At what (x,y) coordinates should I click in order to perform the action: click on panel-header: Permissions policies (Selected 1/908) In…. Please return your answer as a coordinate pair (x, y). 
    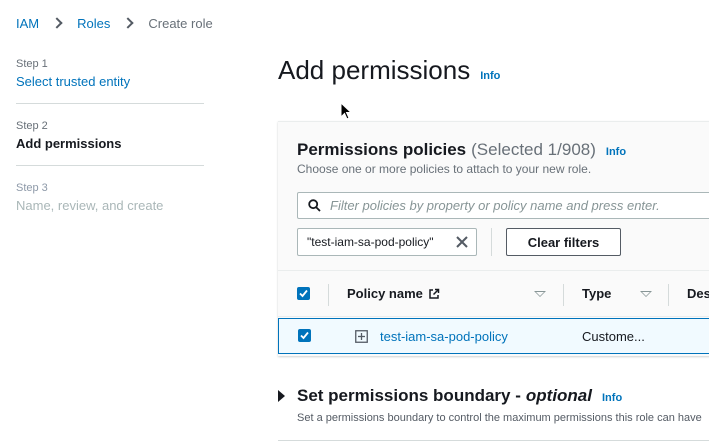
    Looking at the image, I should click on (461, 150).